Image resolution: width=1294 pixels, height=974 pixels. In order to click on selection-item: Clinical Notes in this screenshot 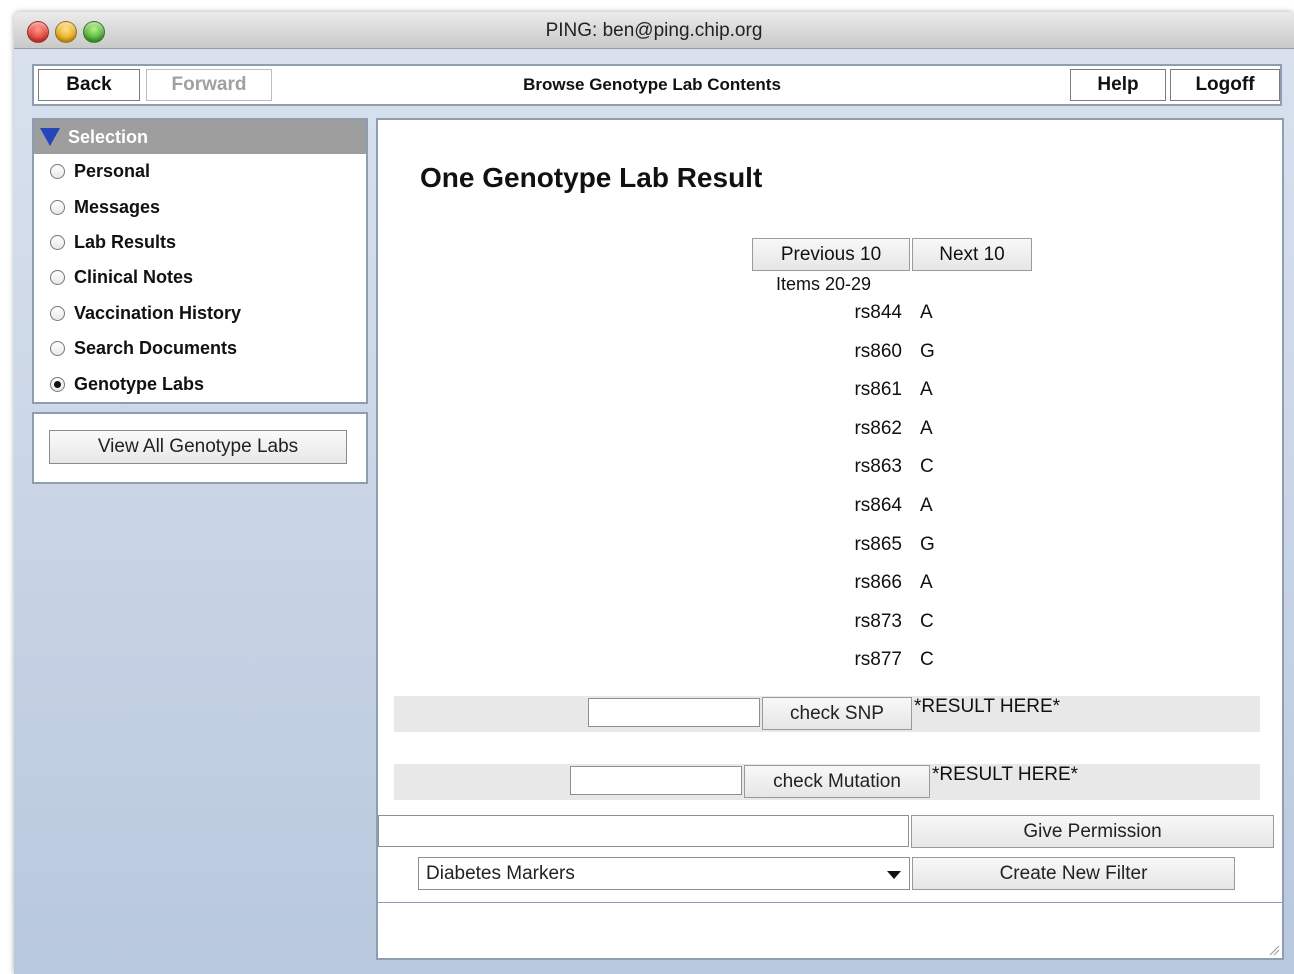, I will do `click(200, 277)`.